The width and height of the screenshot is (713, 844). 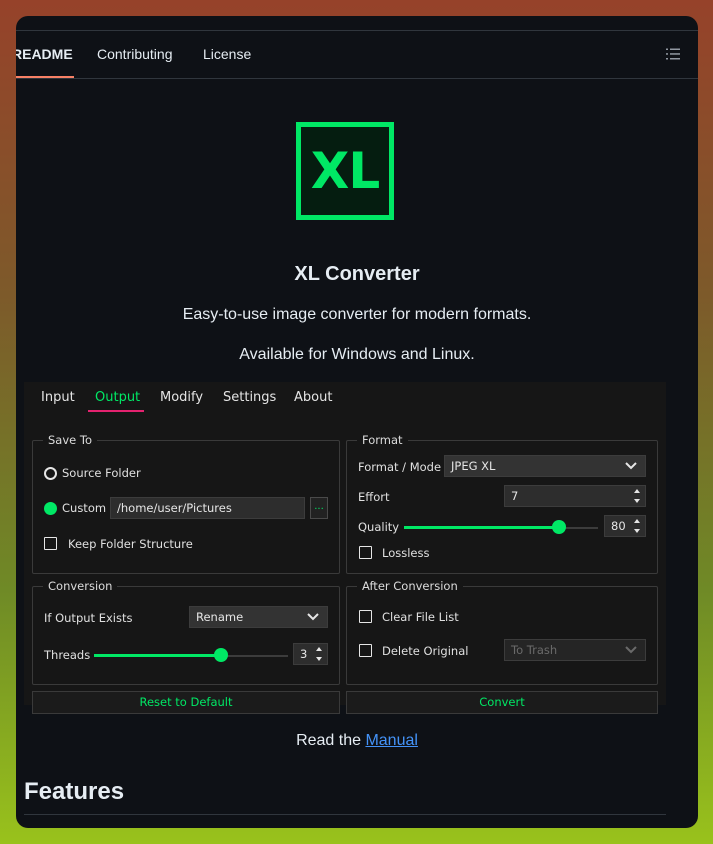 What do you see at coordinates (331, 740) in the screenshot?
I see `manual-prefix: Read the` at bounding box center [331, 740].